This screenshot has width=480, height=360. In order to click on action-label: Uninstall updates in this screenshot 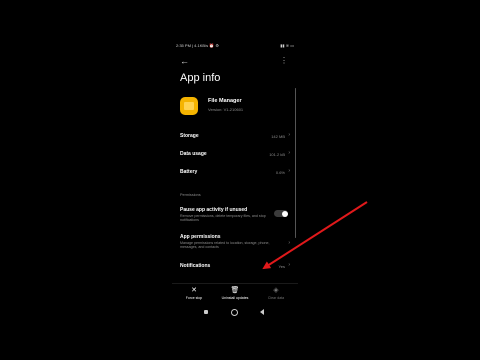, I will do `click(235, 298)`.